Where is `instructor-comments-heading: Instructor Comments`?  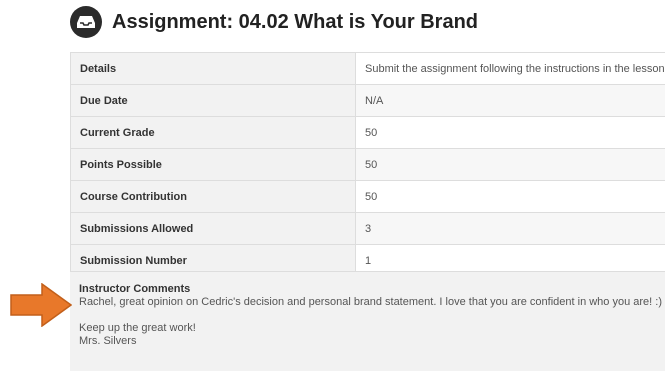
instructor-comments-heading: Instructor Comments is located at coordinates (370, 289).